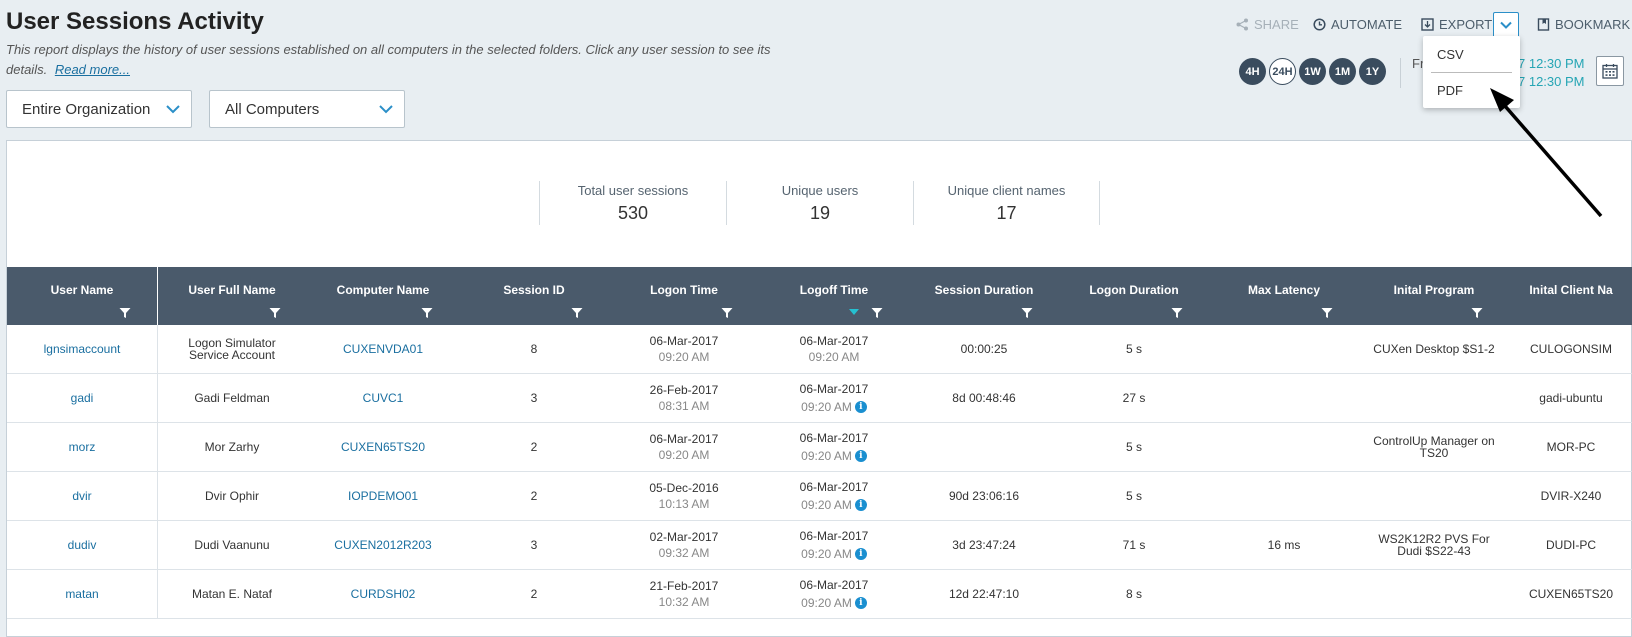 This screenshot has height=637, width=1632. I want to click on cell-computer-name: CUXEN65TS20, so click(383, 447).